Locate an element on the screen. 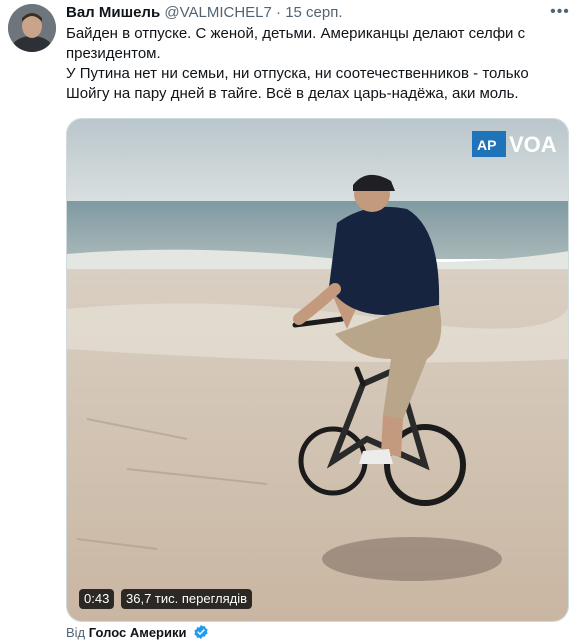 Image resolution: width=578 pixels, height=642 pixels. more-horizontal-icon: ••• is located at coordinates (560, 11).